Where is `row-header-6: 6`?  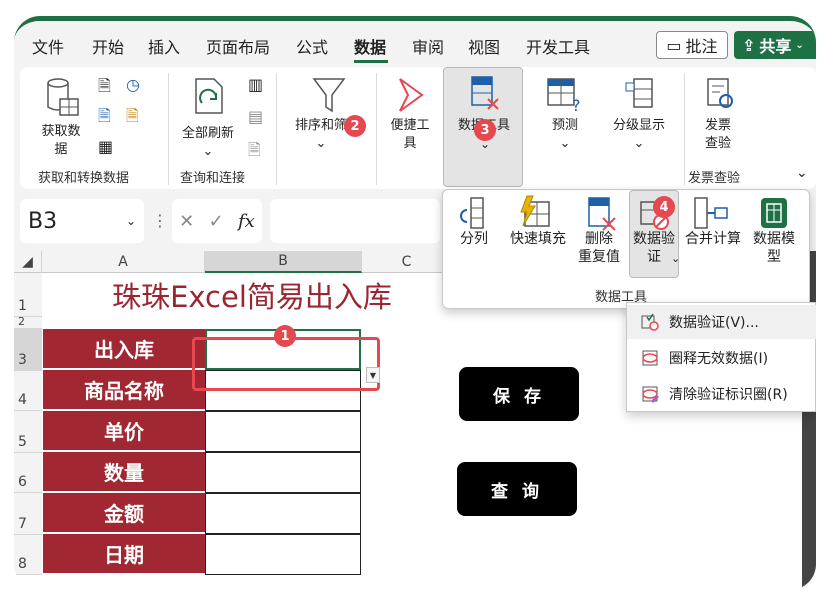
row-header-6: 6 is located at coordinates (28, 473).